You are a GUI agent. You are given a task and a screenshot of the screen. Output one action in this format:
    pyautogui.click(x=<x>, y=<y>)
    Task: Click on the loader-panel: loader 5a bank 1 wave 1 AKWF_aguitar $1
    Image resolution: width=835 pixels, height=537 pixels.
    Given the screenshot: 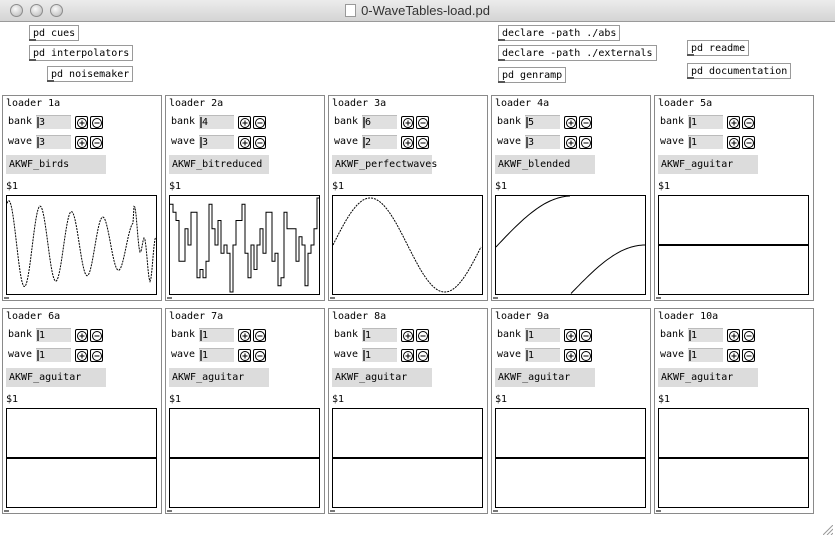 What is the action you would take?
    pyautogui.click(x=734, y=198)
    